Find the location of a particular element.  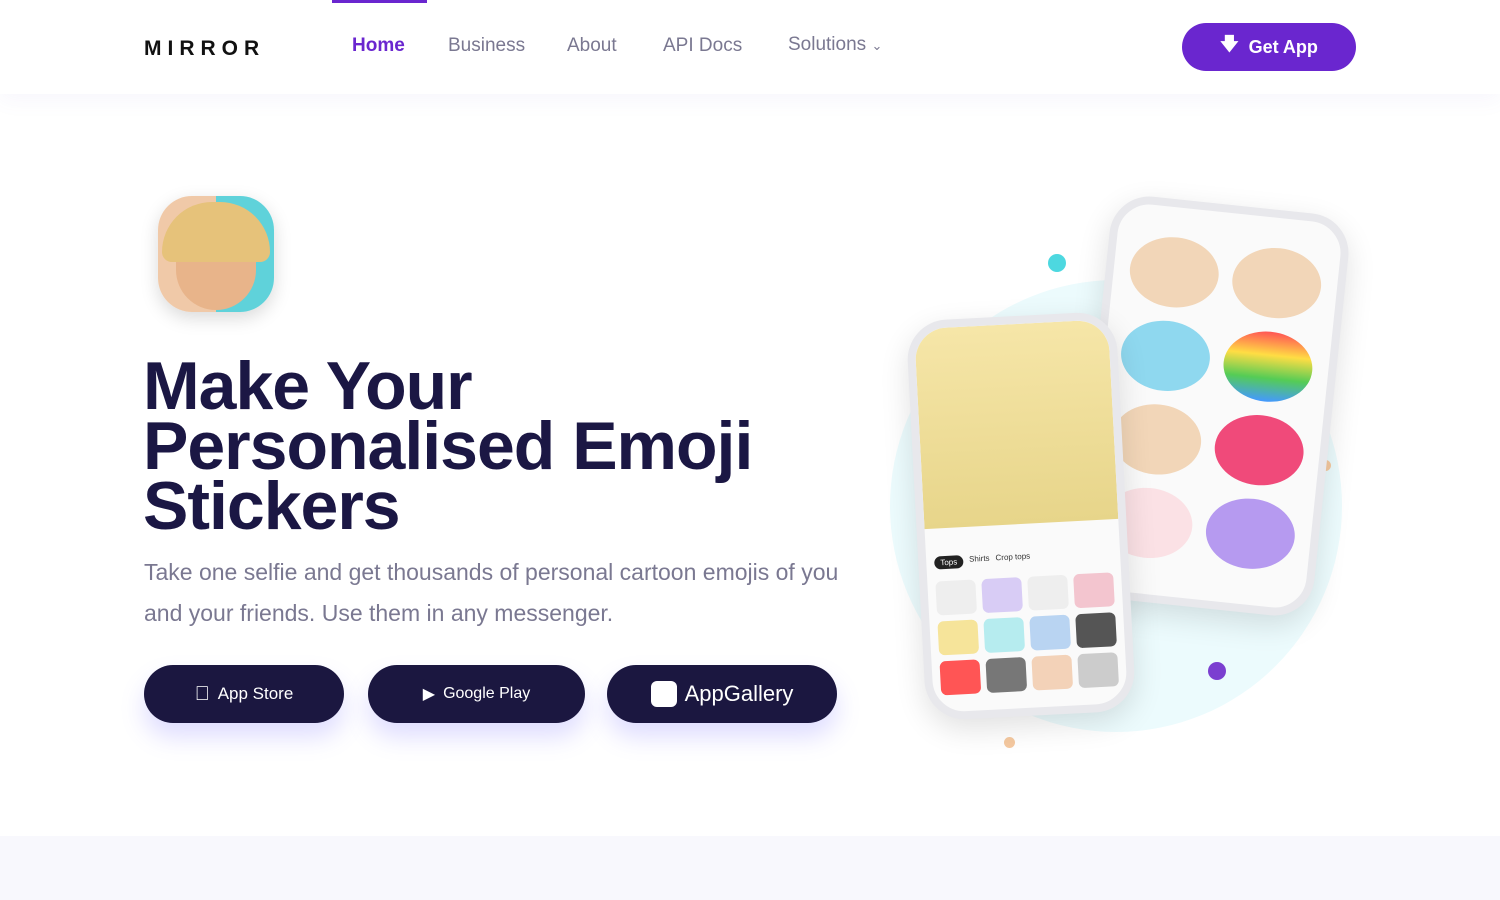

logo: MIRROR is located at coordinates (204, 49).